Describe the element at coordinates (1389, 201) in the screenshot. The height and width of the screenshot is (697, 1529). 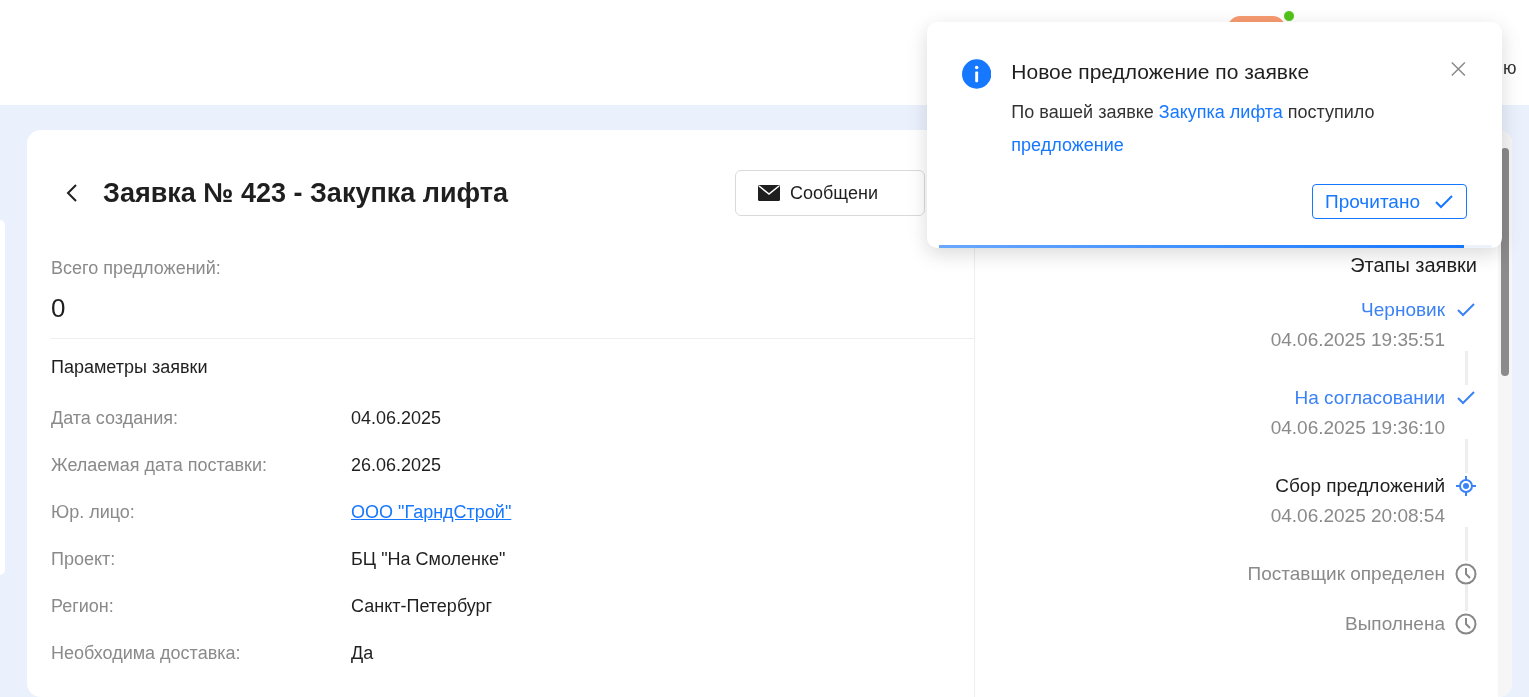
I see `mark-read-button: Прочитано` at that location.